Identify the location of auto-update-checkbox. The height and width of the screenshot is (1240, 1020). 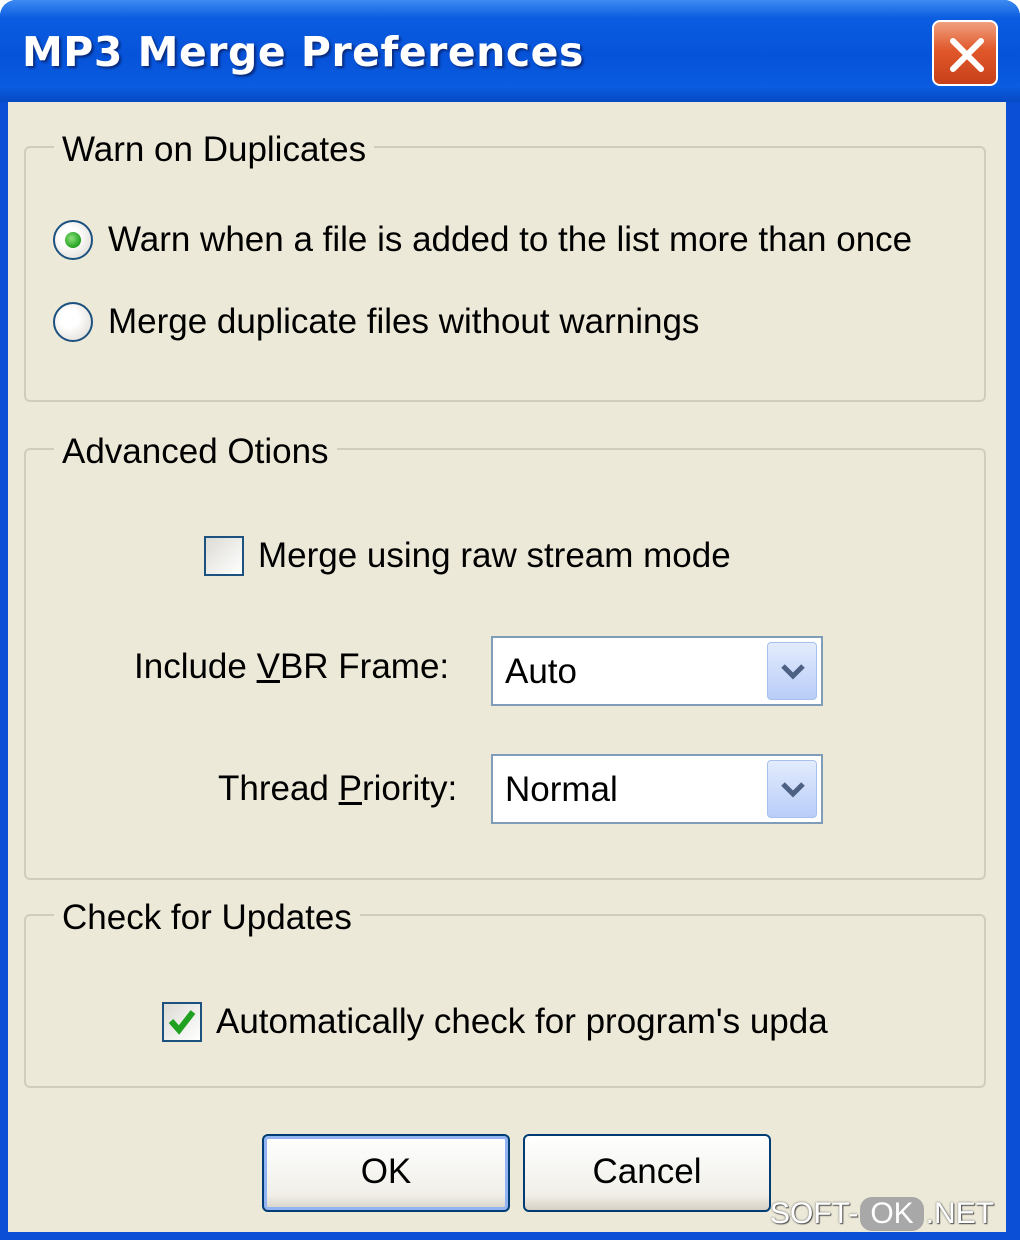
(182, 1022).